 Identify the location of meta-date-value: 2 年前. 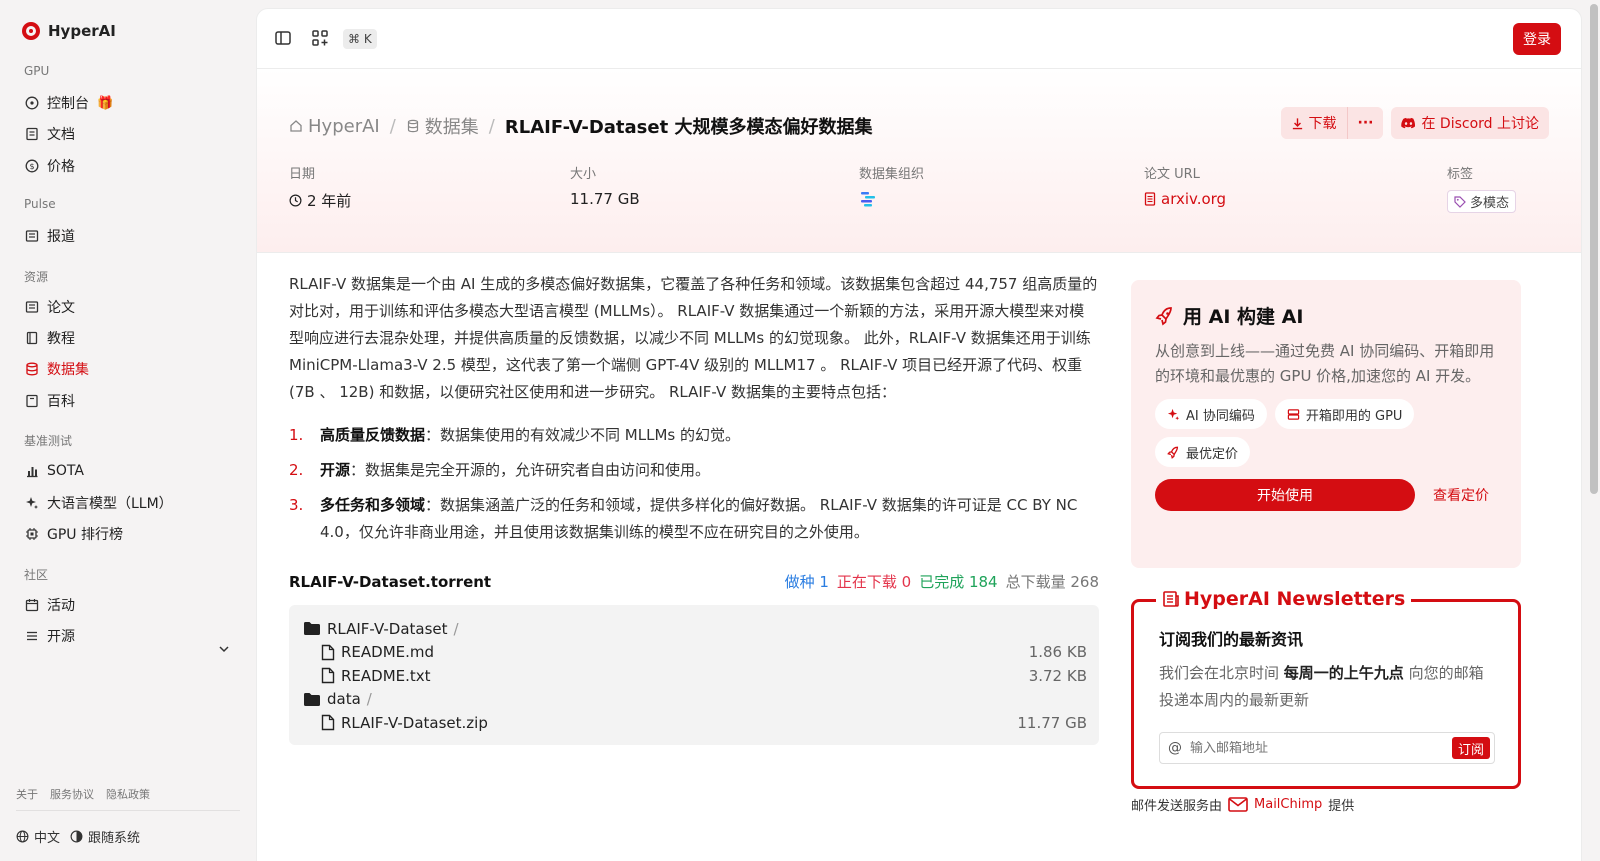
(329, 201).